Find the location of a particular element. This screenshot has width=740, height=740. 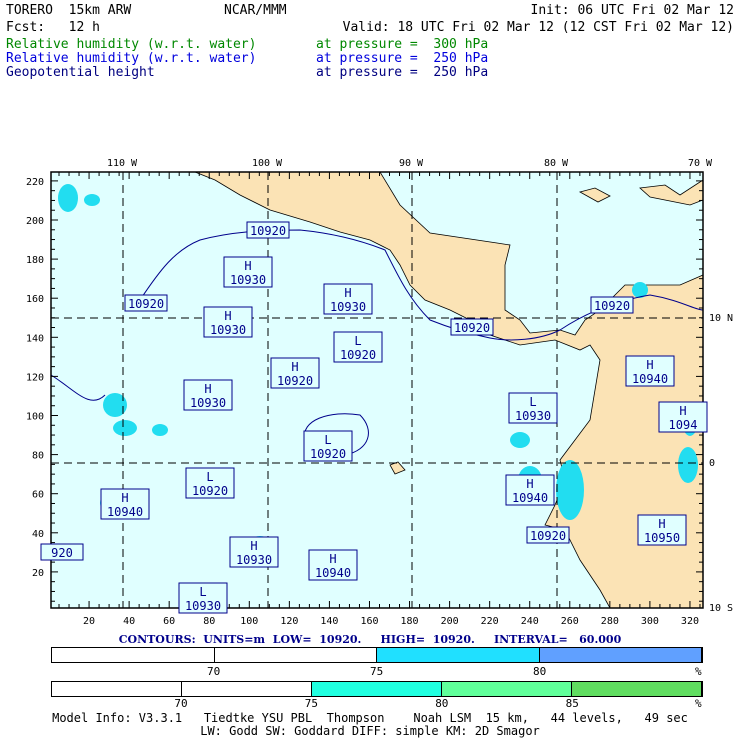

y-tick-label: 140 is located at coordinates (35, 338).